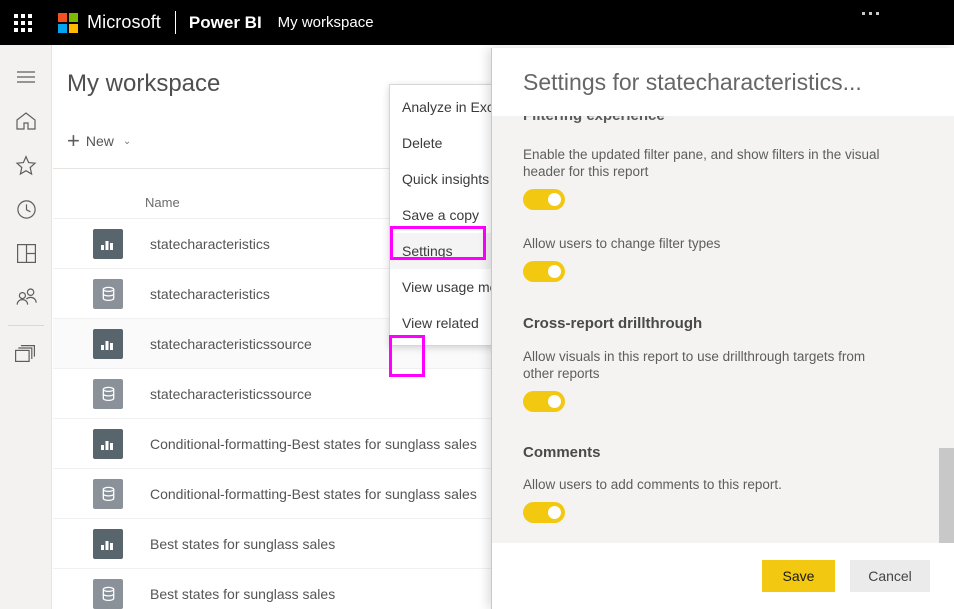  I want to click on nav-divider, so click(25, 325).